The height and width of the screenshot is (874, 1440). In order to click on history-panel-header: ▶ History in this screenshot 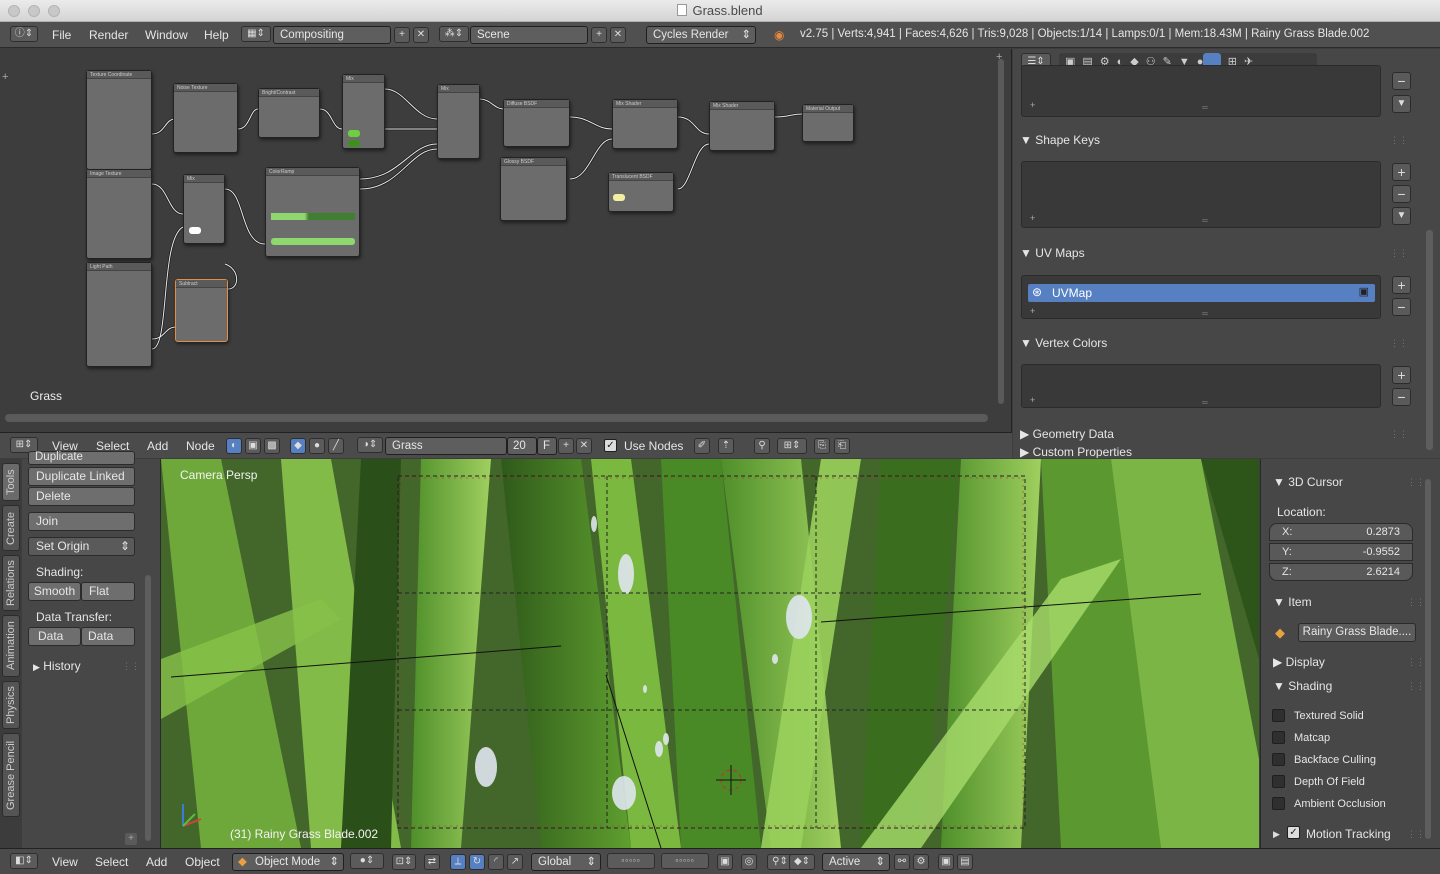, I will do `click(57, 666)`.